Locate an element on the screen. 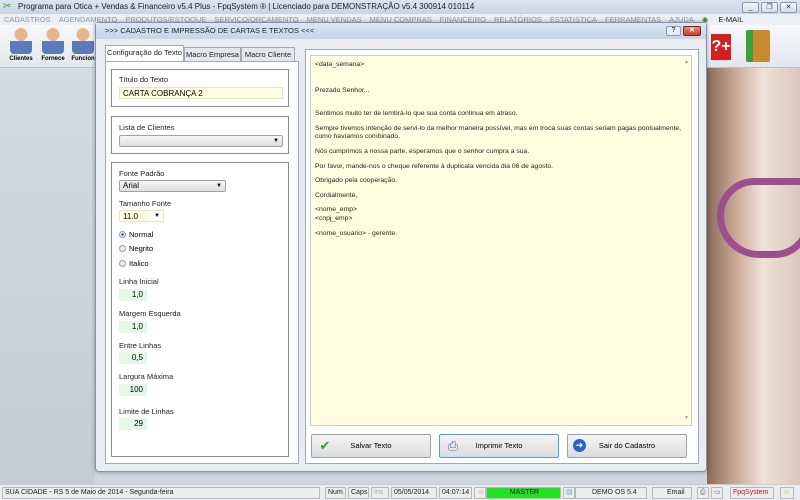  minimize-button: _ is located at coordinates (750, 7).